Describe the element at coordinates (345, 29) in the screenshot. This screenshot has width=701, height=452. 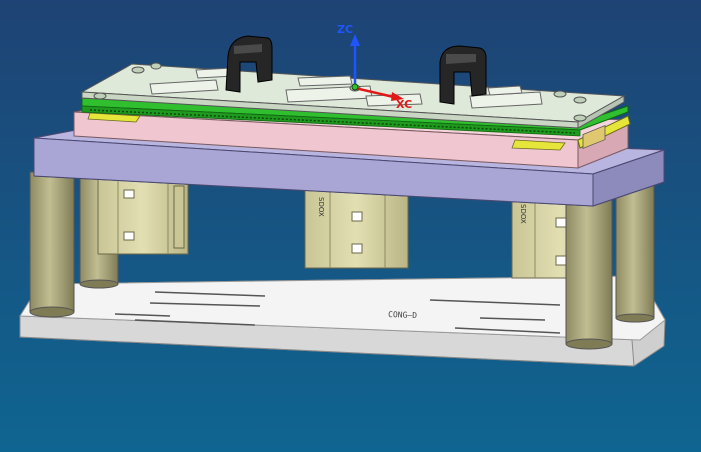
I see `z-axis-label: ZC` at that location.